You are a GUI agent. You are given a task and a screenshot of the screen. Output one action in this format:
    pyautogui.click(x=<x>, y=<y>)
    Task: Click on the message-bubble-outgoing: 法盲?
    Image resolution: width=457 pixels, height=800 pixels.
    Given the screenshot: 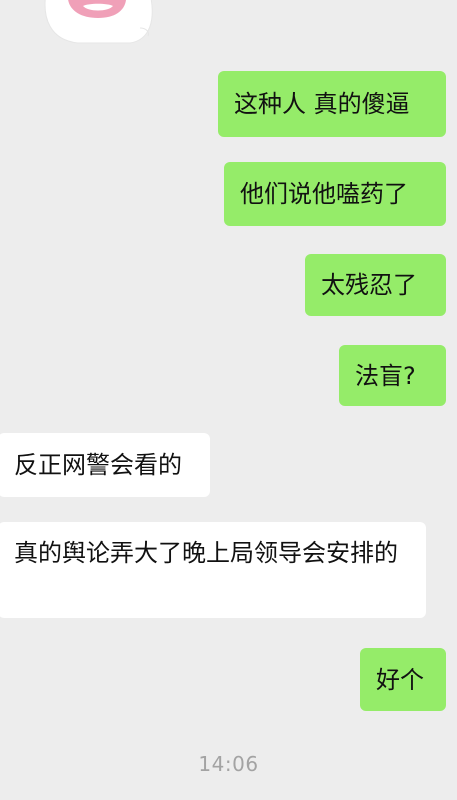 What is the action you would take?
    pyautogui.click(x=392, y=375)
    